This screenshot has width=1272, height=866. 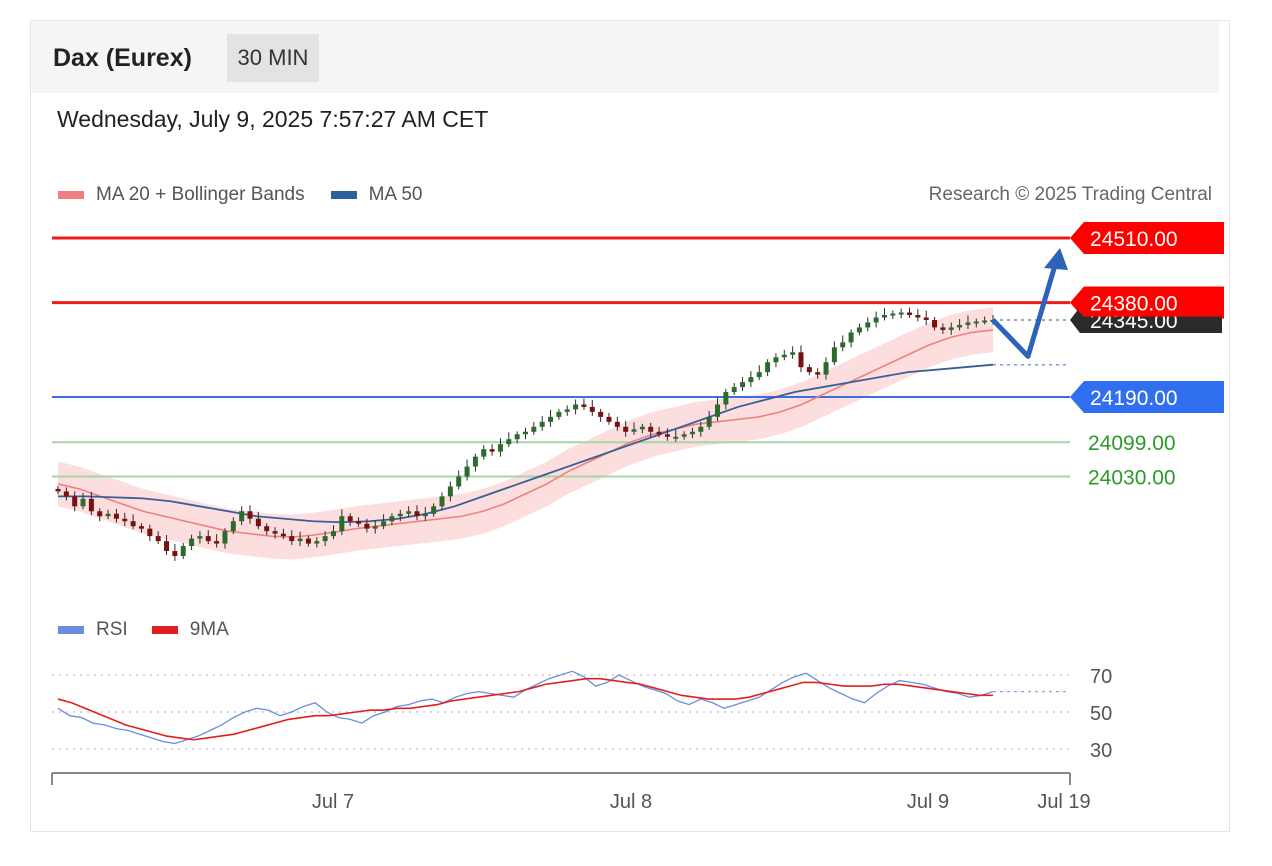 What do you see at coordinates (333, 802) in the screenshot?
I see `x-tick-label-0: Jul 7` at bounding box center [333, 802].